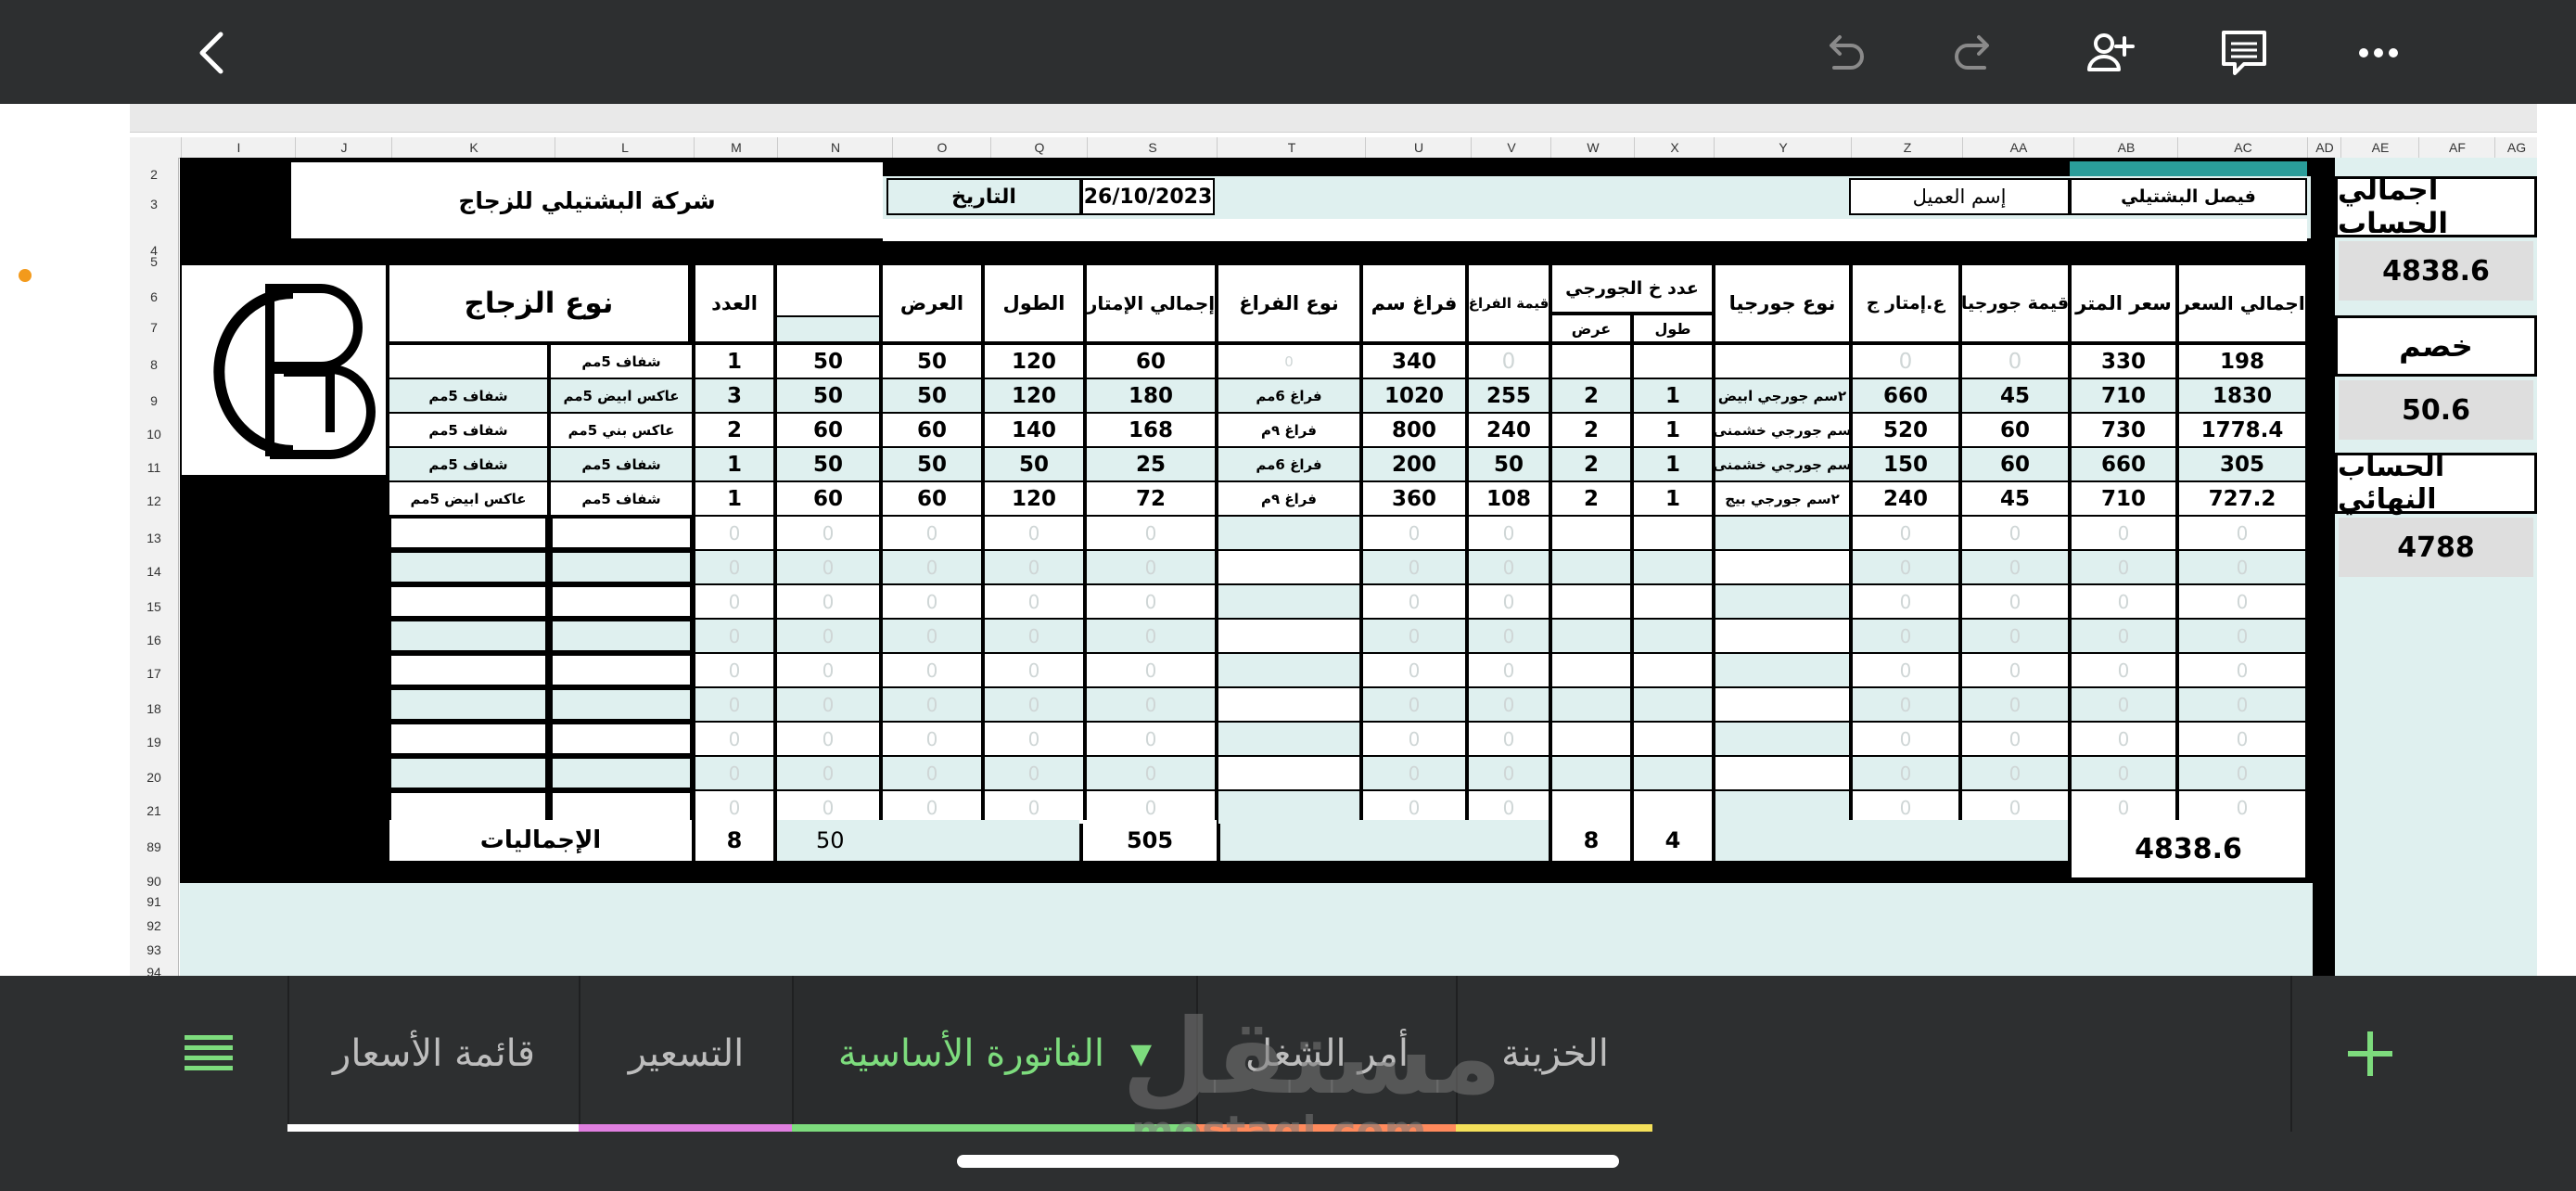  I want to click on column-header: T, so click(1291, 147).